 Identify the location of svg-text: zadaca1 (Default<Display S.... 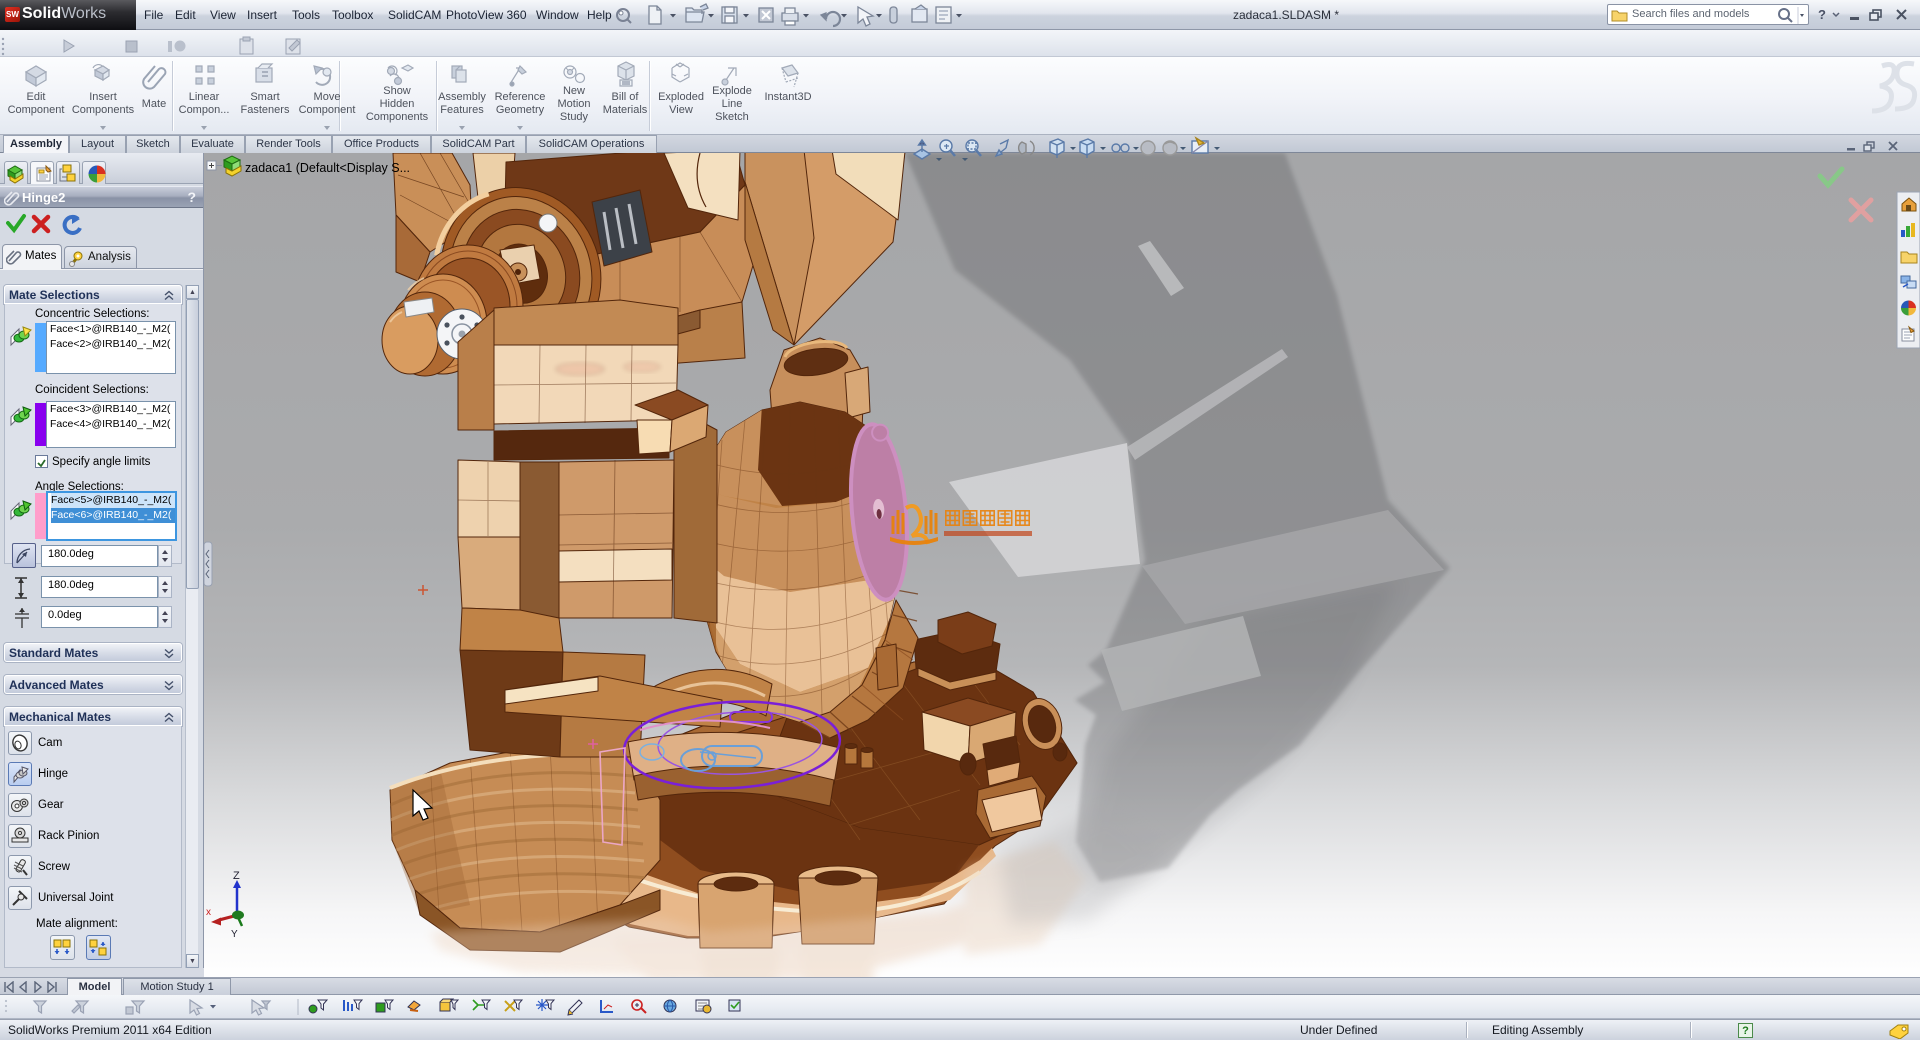
(327, 168).